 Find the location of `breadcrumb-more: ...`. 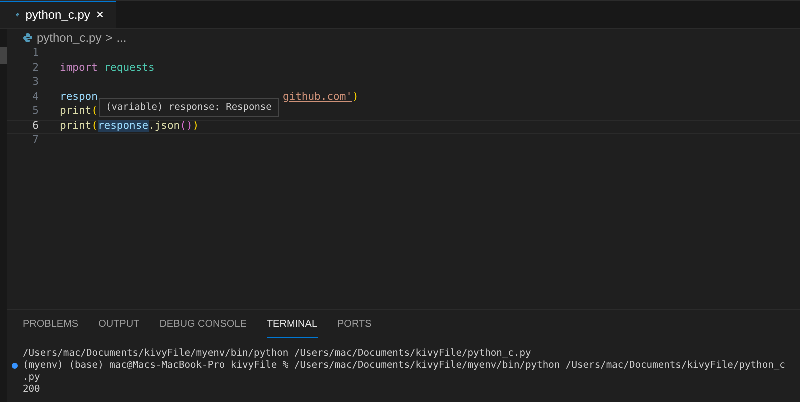

breadcrumb-more: ... is located at coordinates (121, 38).